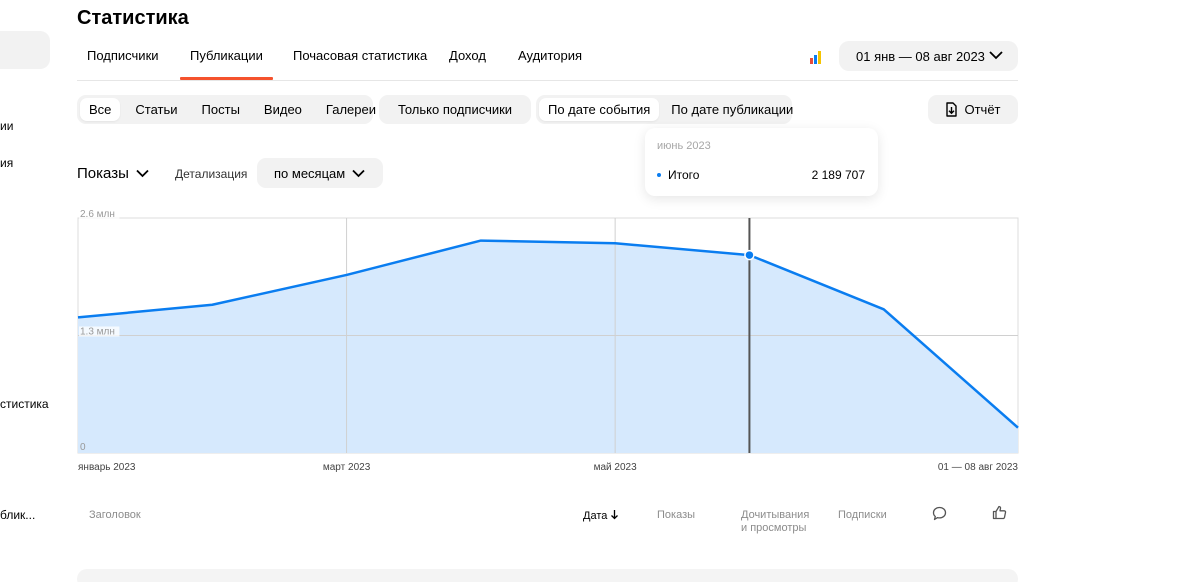  Describe the element at coordinates (221, 109) in the screenshot. I see `filter-posts: Посты` at that location.